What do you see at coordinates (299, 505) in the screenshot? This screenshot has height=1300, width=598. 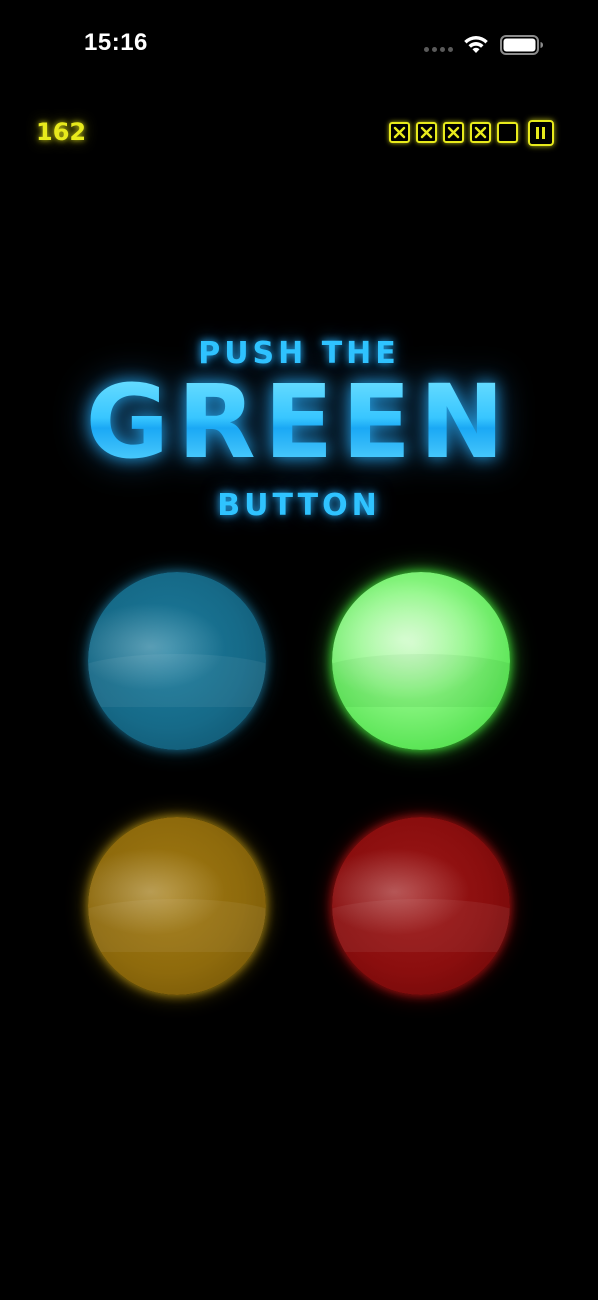 I see `instruction-suffix: BUTTON` at bounding box center [299, 505].